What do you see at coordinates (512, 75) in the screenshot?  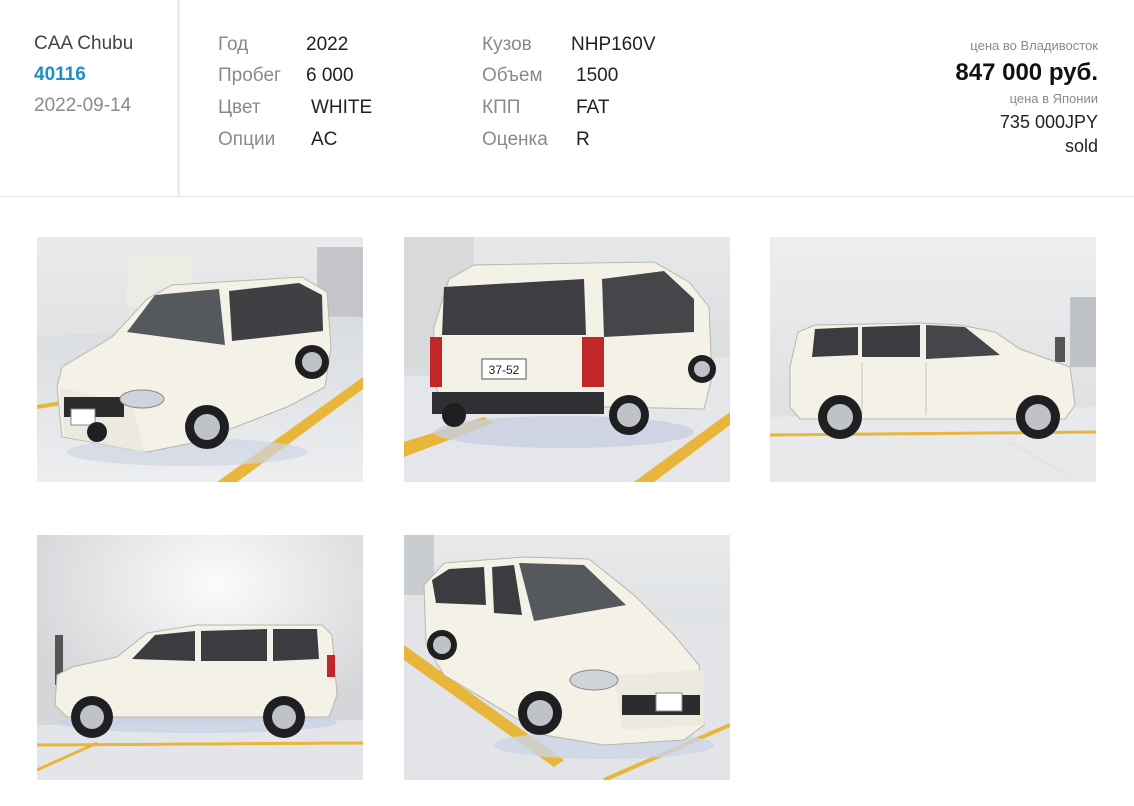 I see `spec-label: Объем` at bounding box center [512, 75].